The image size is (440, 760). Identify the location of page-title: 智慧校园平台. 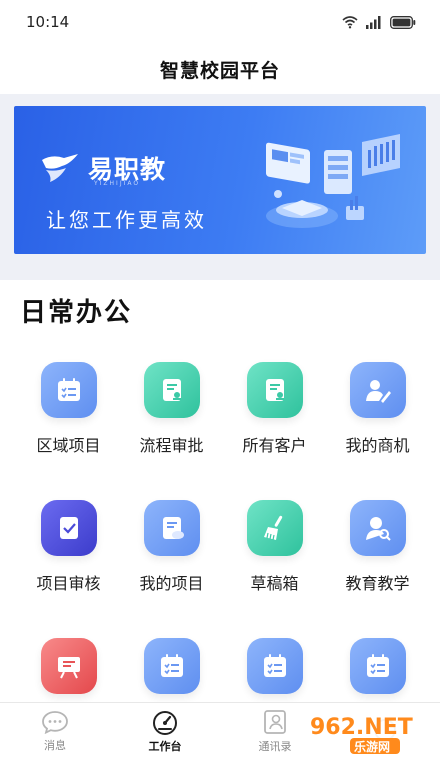
(219, 70).